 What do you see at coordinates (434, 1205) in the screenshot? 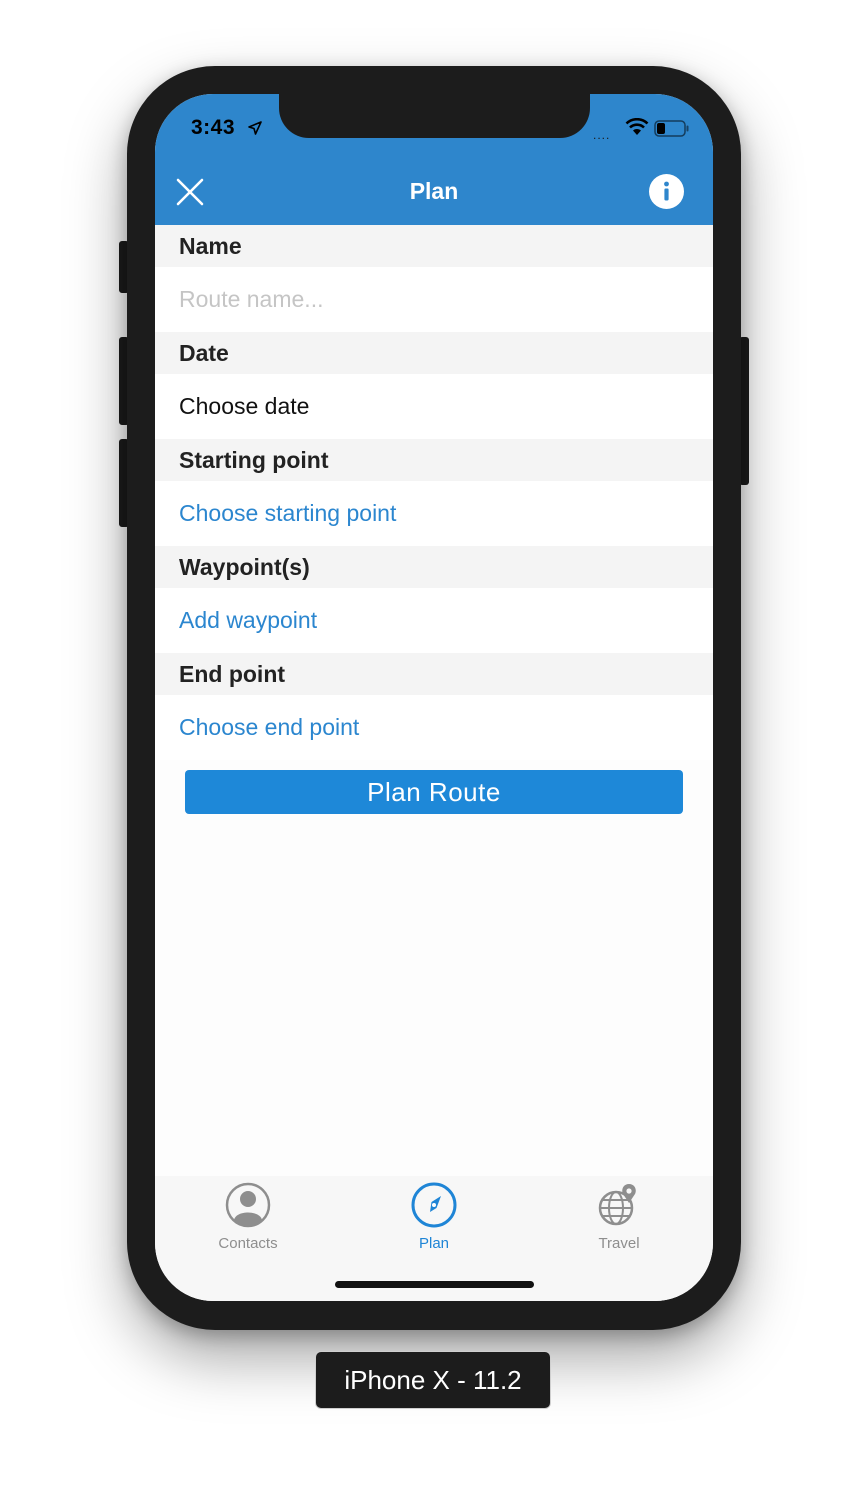
I see `compass-icon` at bounding box center [434, 1205].